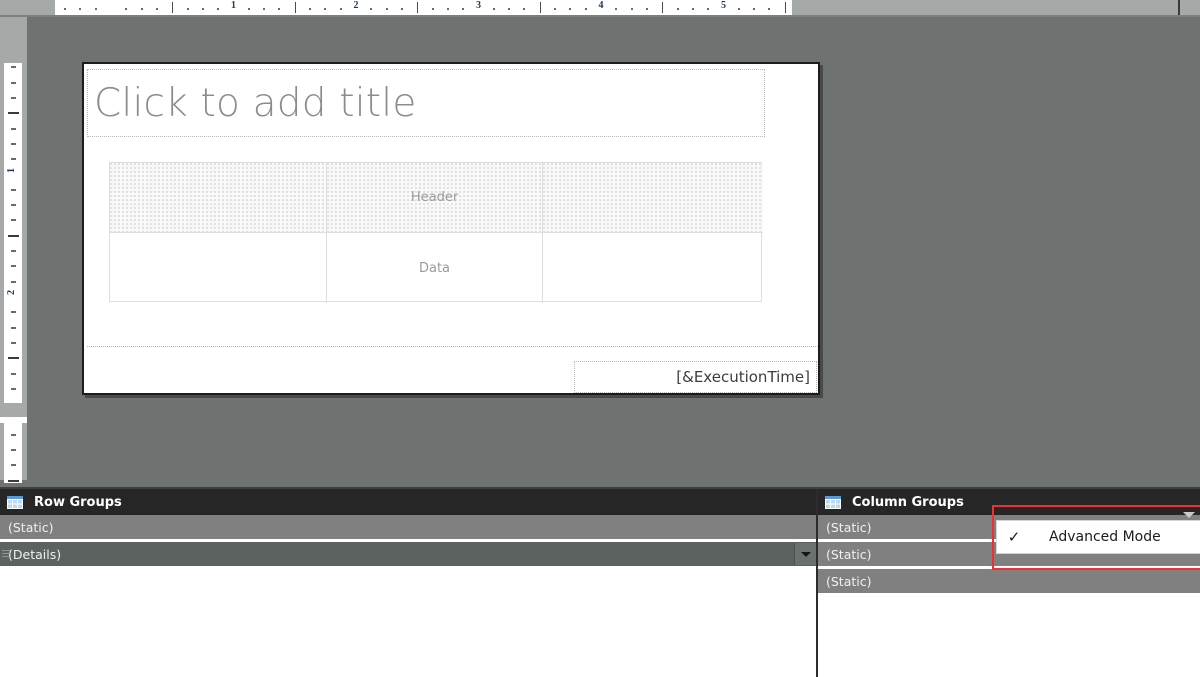 This screenshot has height=677, width=1200. I want to click on drag-handle-icon, so click(6, 554).